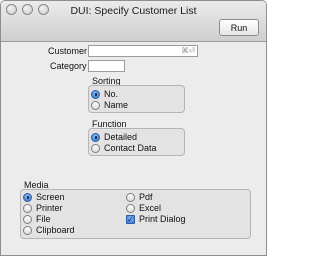  Describe the element at coordinates (111, 94) in the screenshot. I see `sorting-option-label: No.` at that location.